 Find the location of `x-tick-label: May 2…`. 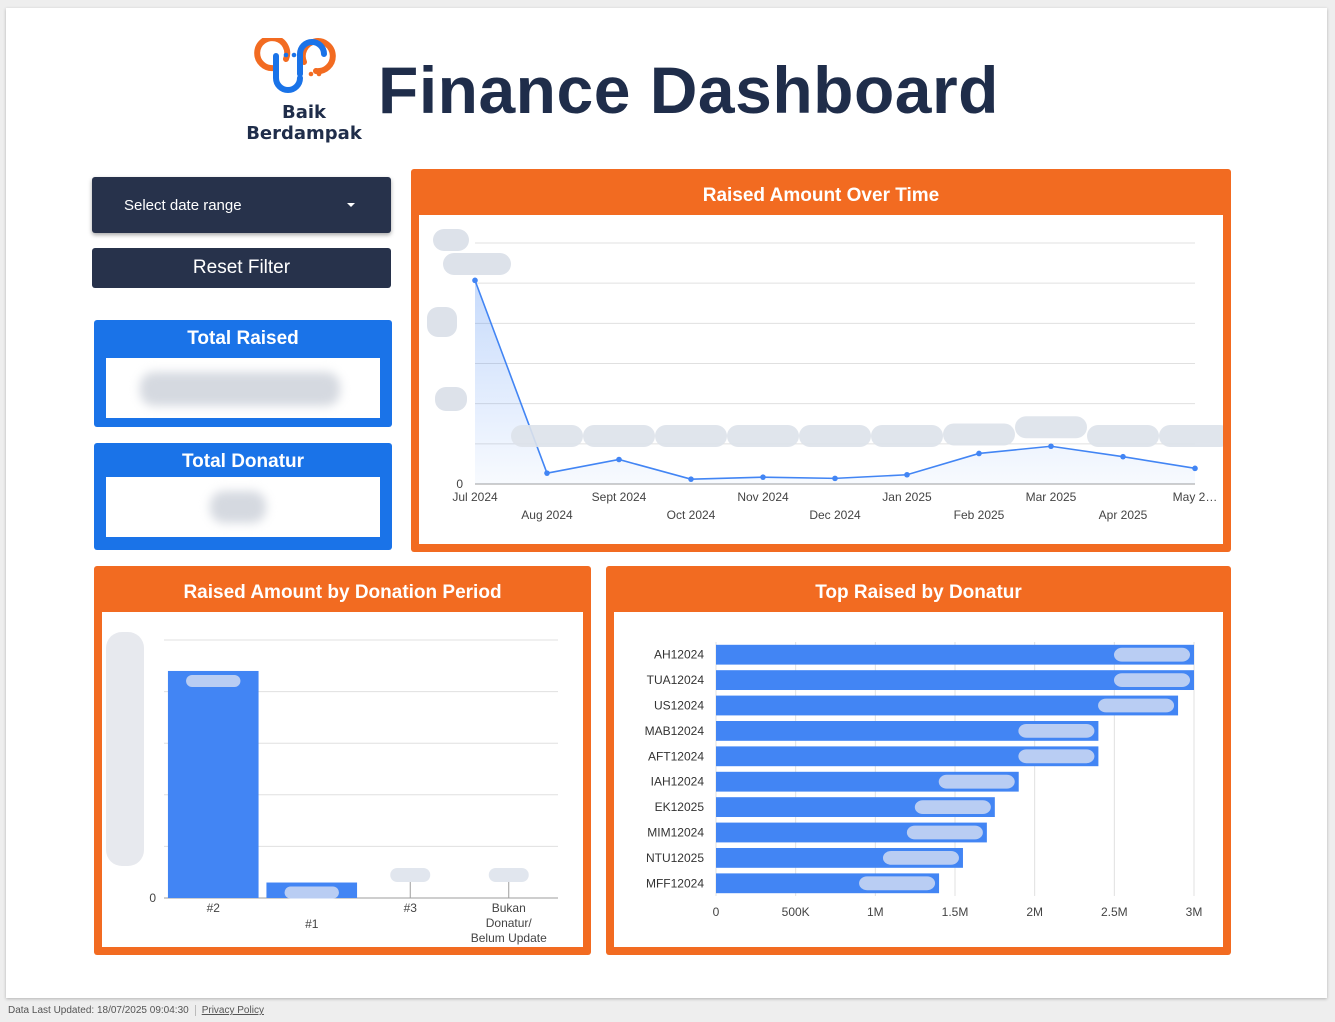

x-tick-label: May 2… is located at coordinates (1195, 497).